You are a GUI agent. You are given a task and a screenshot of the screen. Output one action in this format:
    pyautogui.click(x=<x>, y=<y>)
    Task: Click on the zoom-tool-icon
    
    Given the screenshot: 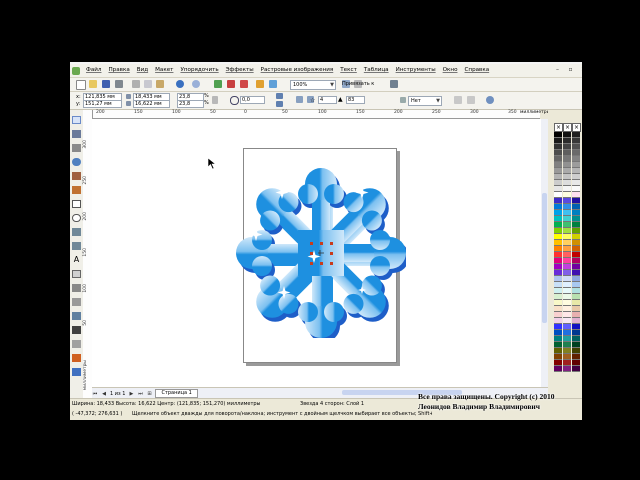 What is the action you would take?
    pyautogui.click(x=76, y=162)
    